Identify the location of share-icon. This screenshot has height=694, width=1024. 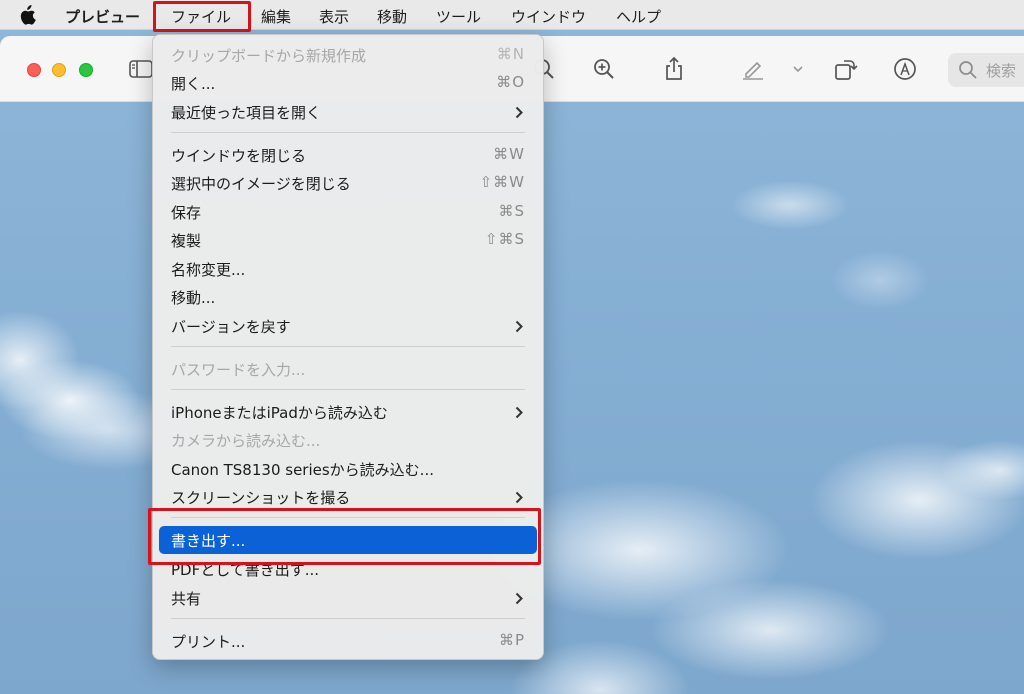
(674, 69).